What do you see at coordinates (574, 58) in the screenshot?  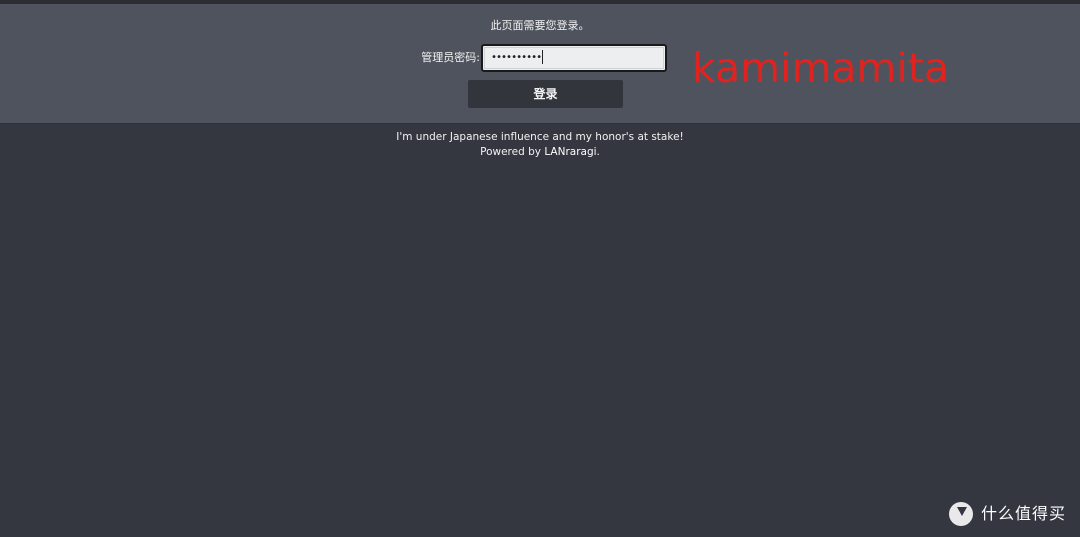 I see `password-input: ••••••••••` at bounding box center [574, 58].